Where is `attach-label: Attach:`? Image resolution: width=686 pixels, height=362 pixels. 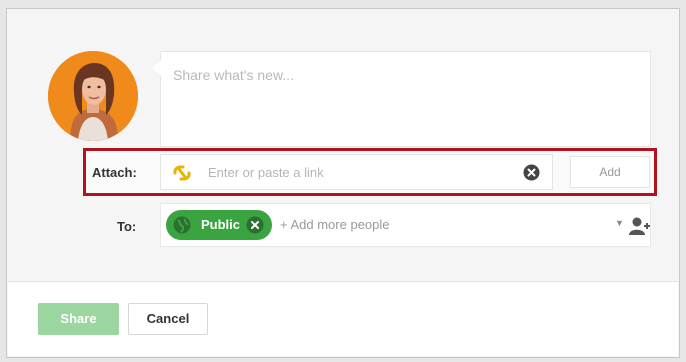
attach-label: Attach: is located at coordinates (114, 172).